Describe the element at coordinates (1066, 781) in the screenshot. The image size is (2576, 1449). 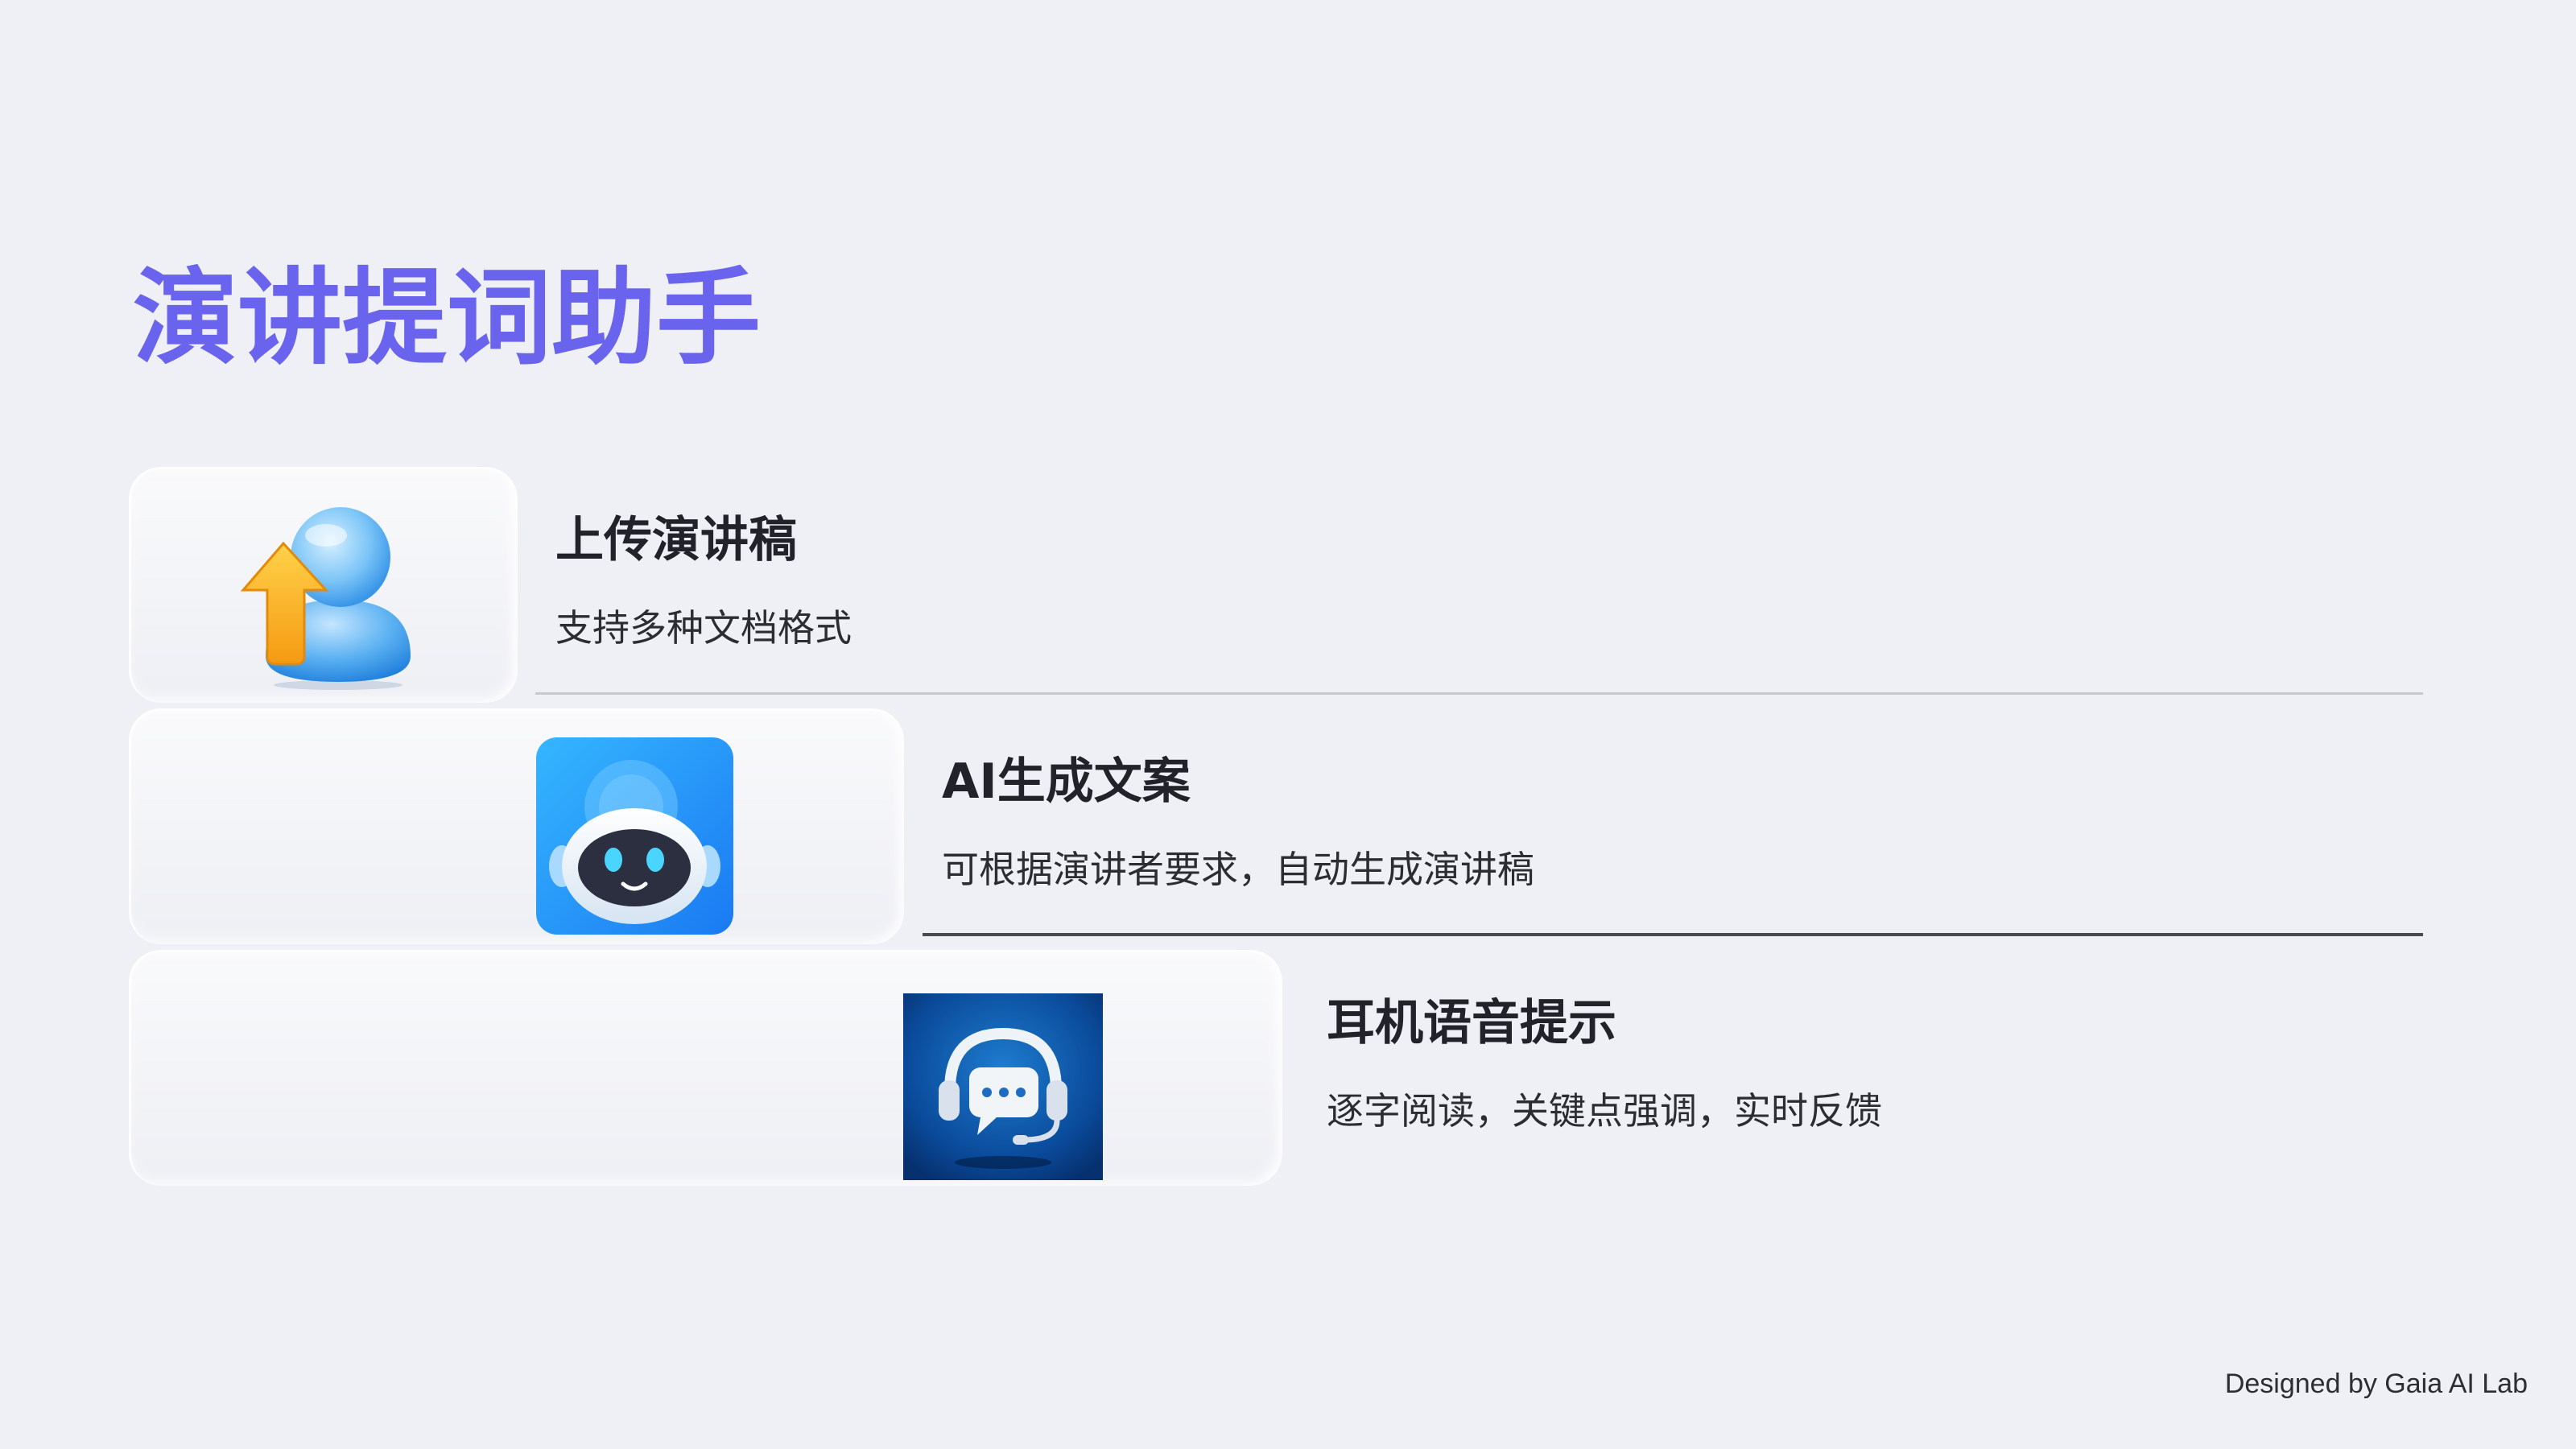
I see `feature-title-ai: AI生成文案` at that location.